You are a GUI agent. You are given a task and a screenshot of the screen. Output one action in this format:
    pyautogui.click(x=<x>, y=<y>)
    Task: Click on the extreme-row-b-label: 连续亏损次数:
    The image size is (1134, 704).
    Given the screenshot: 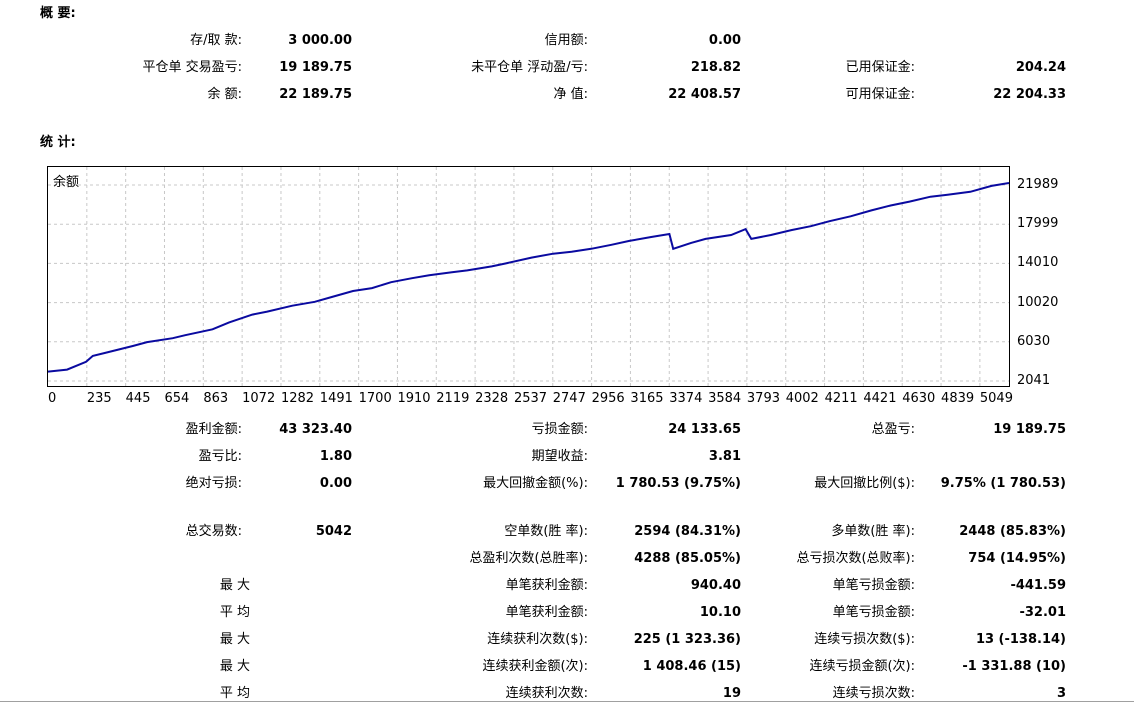 What is the action you would take?
    pyautogui.click(x=873, y=693)
    